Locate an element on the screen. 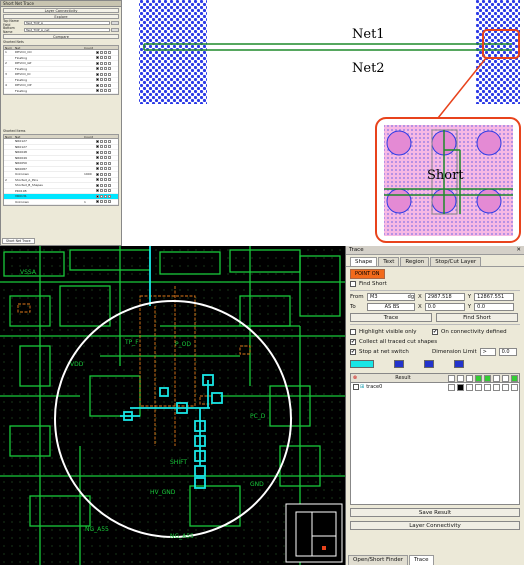 The height and width of the screenshot is (565, 524). trace-button: Trace is located at coordinates (391, 317).